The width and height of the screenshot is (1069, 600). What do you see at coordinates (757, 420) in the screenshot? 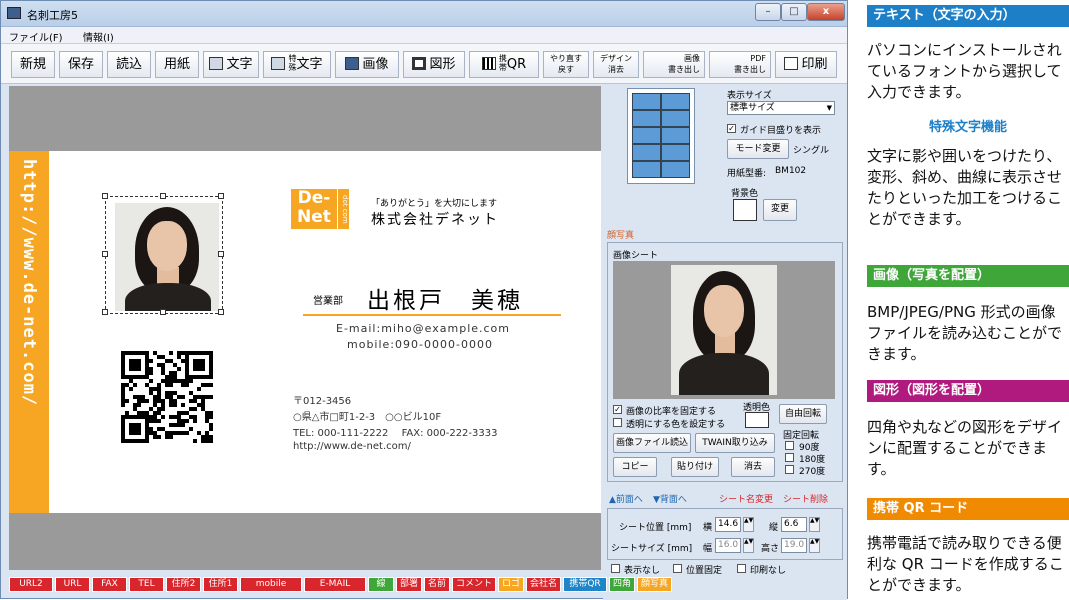
I see `transparent-color-swatch` at bounding box center [757, 420].